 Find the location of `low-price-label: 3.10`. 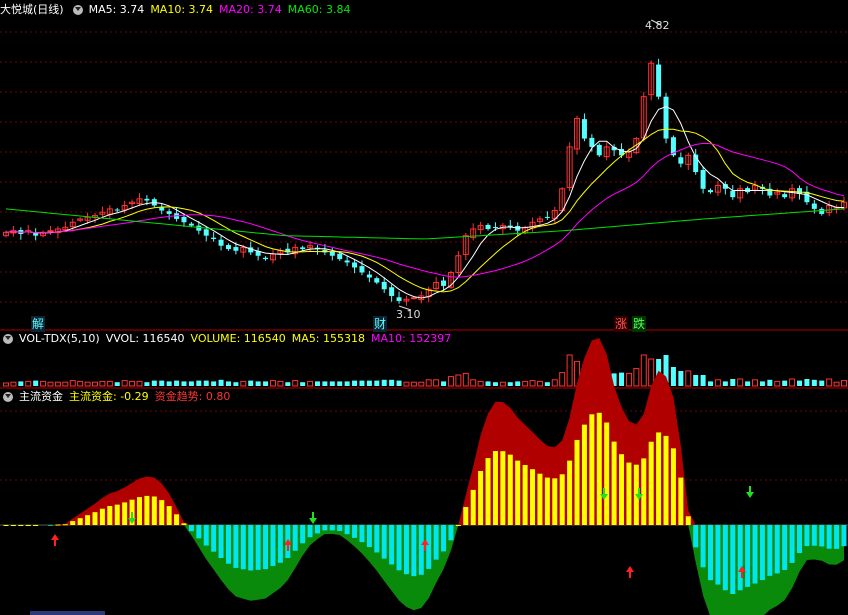

low-price-label: 3.10 is located at coordinates (408, 314).